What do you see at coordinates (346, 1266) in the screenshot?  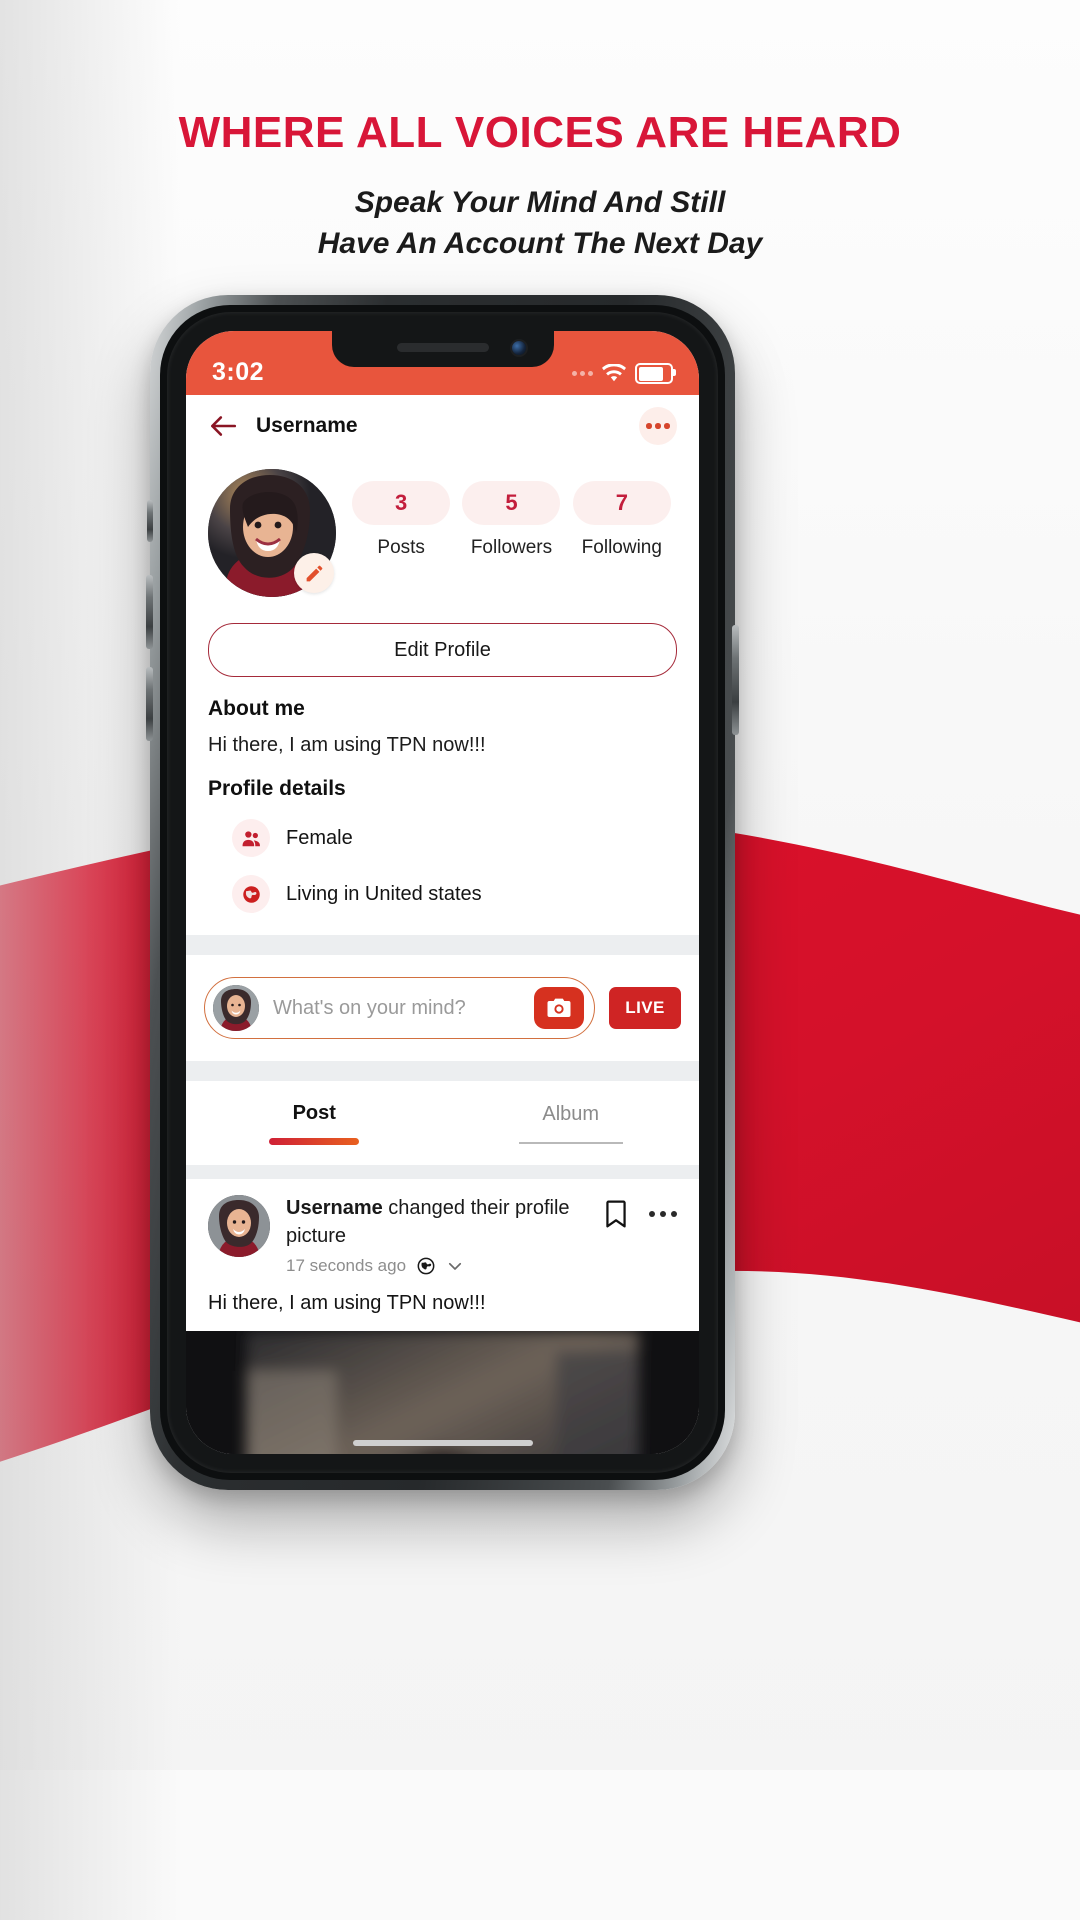 I see `post-timestamp: 17 seconds ago` at bounding box center [346, 1266].